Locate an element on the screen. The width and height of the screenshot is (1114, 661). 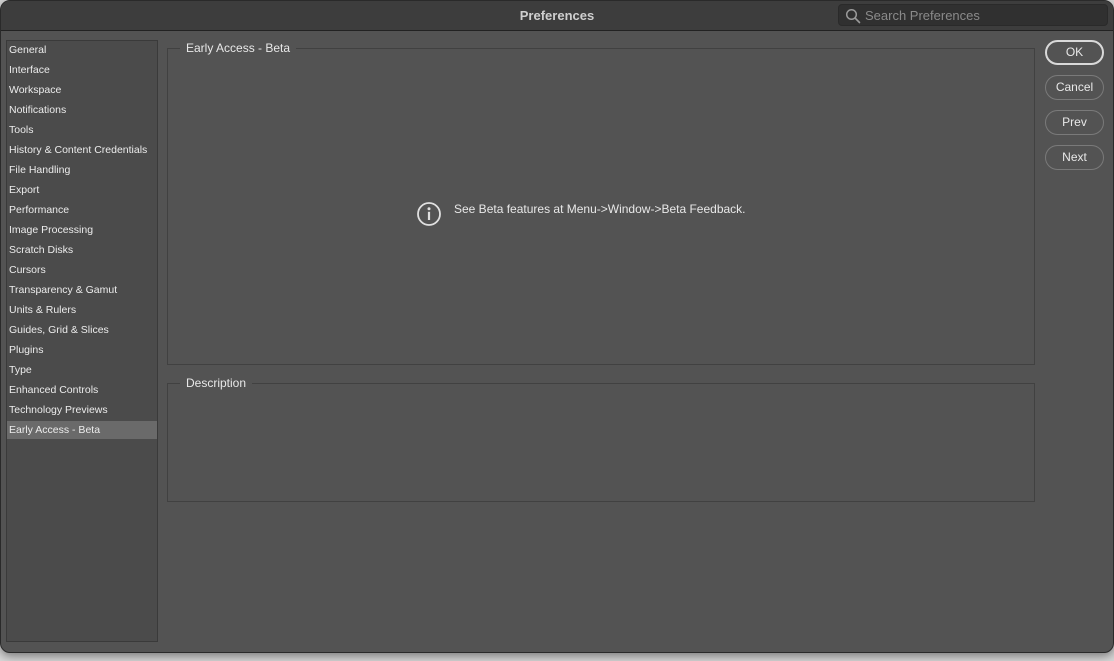
search-input is located at coordinates (983, 15).